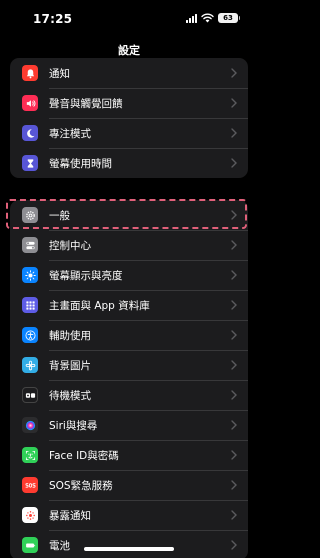 Image resolution: width=320 pixels, height=558 pixels. What do you see at coordinates (70, 133) in the screenshot?
I see `settings-row-label: 專注模式` at bounding box center [70, 133].